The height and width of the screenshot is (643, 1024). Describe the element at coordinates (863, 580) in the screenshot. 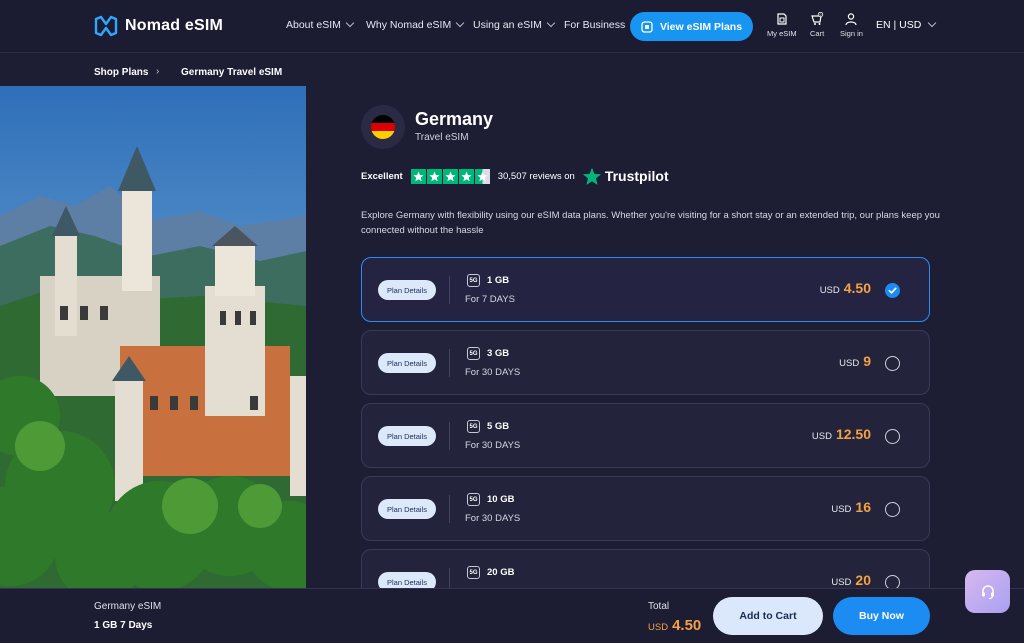

I see `price-amount: 20` at that location.